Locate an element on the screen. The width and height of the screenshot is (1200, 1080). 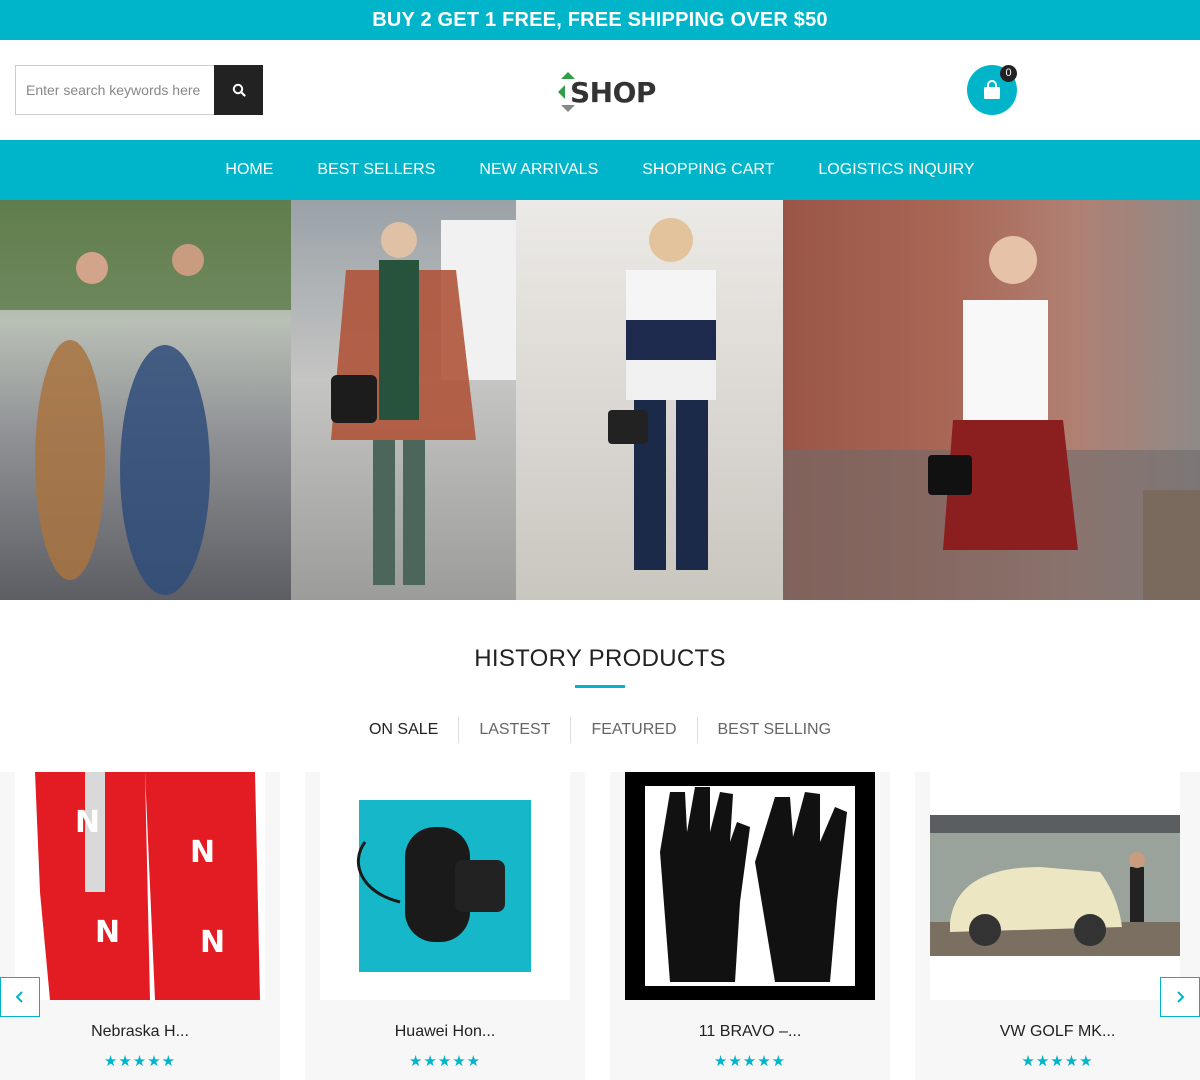
search-button is located at coordinates (238, 90).